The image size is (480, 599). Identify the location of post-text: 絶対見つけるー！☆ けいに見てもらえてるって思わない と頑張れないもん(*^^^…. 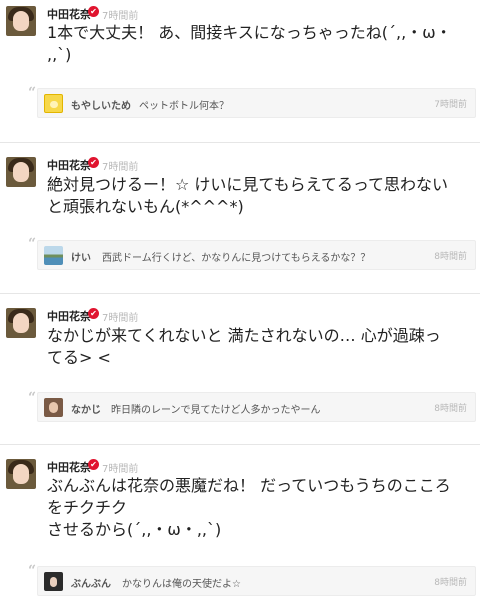
(247, 196).